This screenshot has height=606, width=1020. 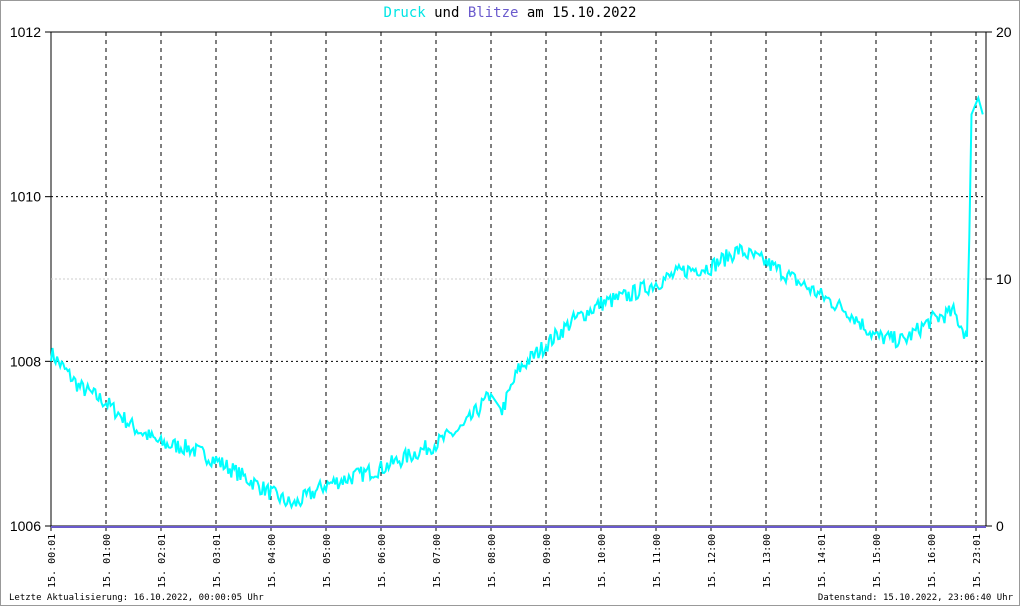 What do you see at coordinates (712, 561) in the screenshot?
I see `x-tick-label: 15. 12:00` at bounding box center [712, 561].